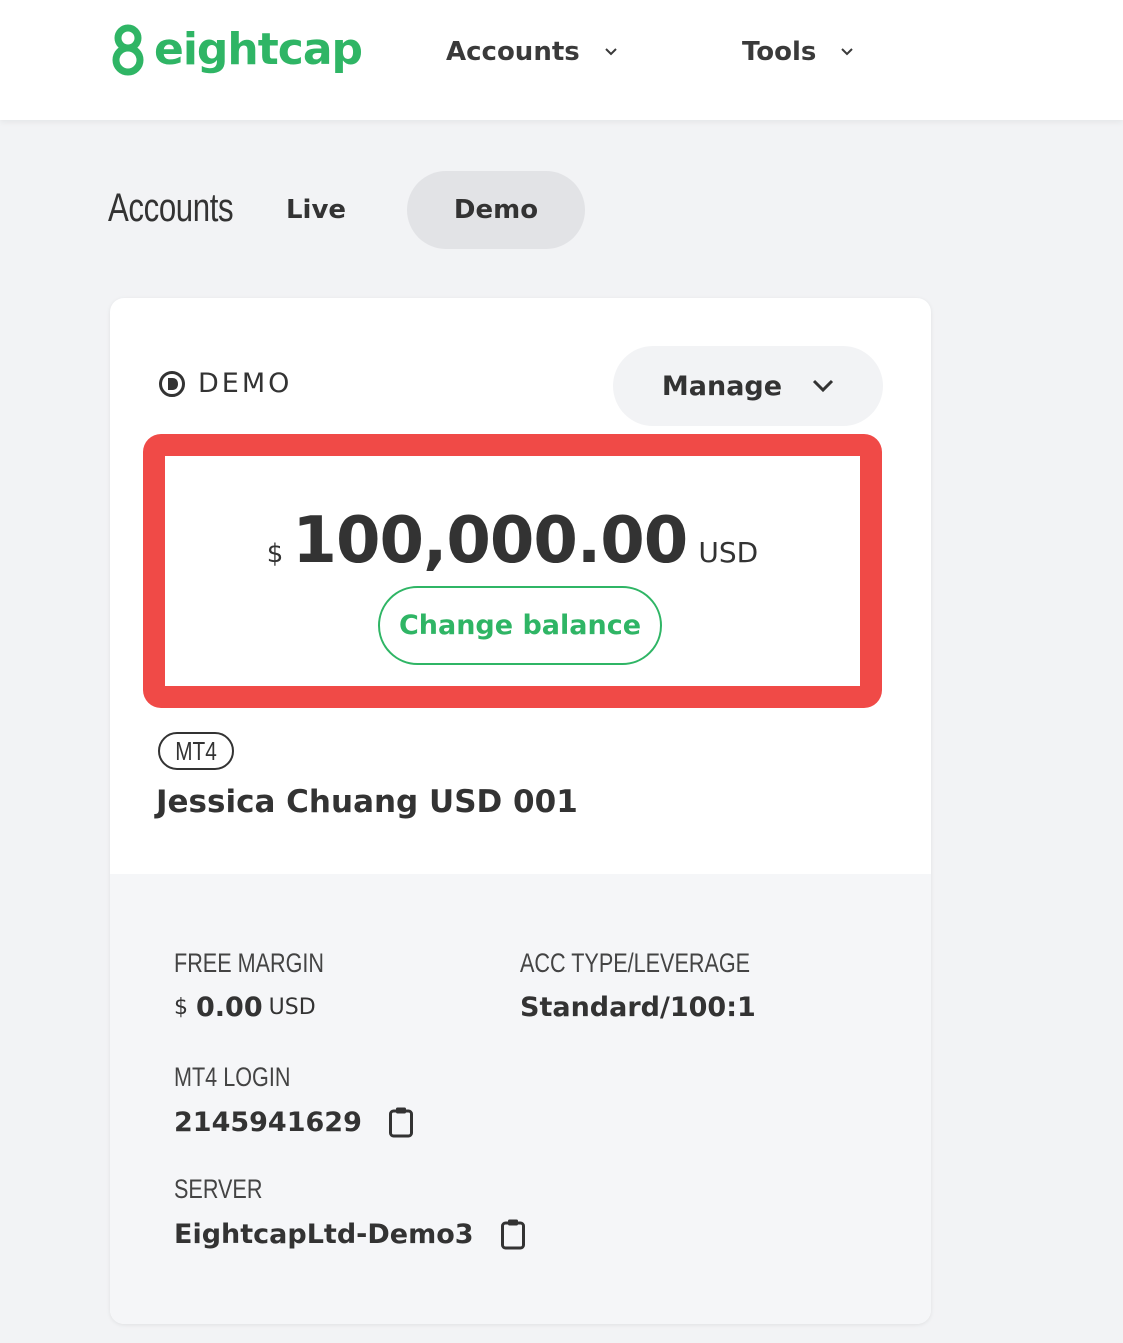 The width and height of the screenshot is (1123, 1343). I want to click on account-name: Jessica Chuang USD 001, so click(367, 802).